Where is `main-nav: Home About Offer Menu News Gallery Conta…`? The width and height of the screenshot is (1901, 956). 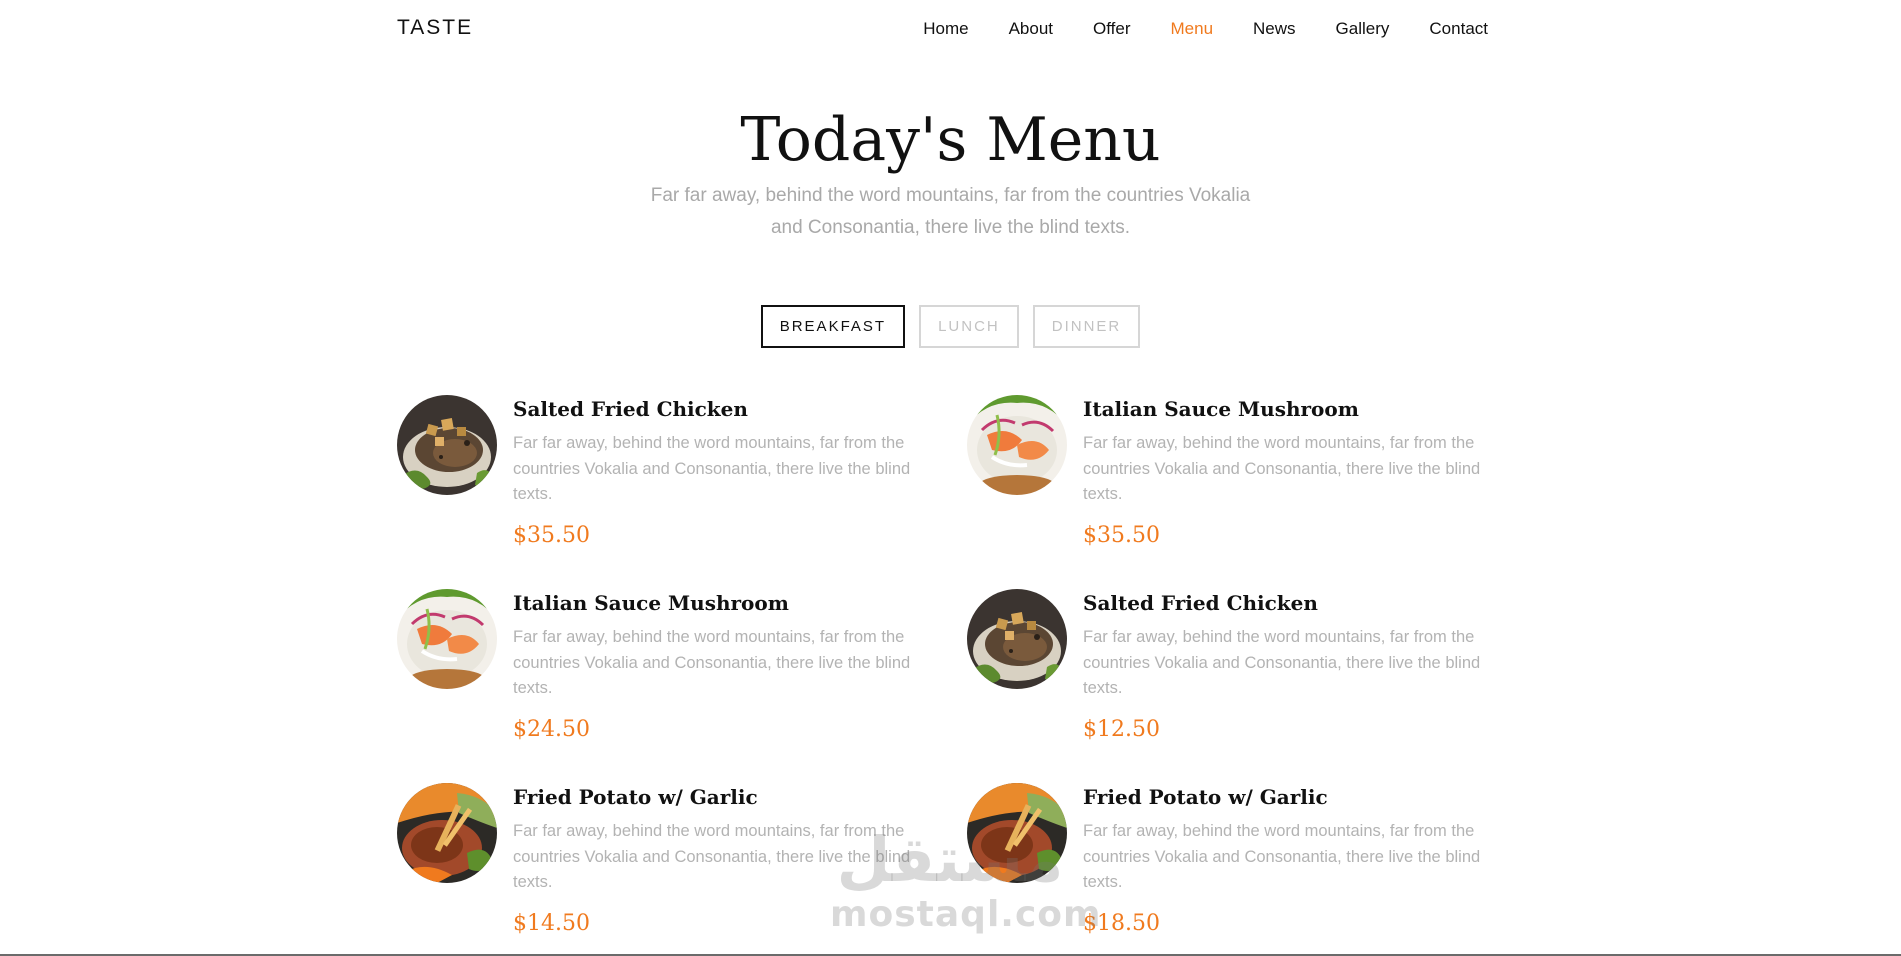
main-nav: Home About Offer Menu News Gallery Conta… is located at coordinates (1185, 29).